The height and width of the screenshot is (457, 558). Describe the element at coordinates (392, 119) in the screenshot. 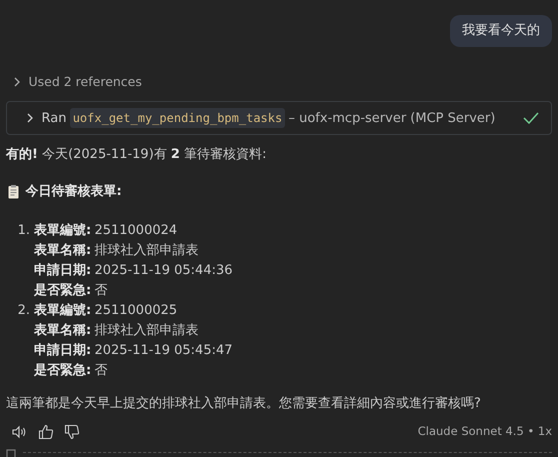

I see `server-label: – uofx-mcp-server (MCP Server)` at that location.